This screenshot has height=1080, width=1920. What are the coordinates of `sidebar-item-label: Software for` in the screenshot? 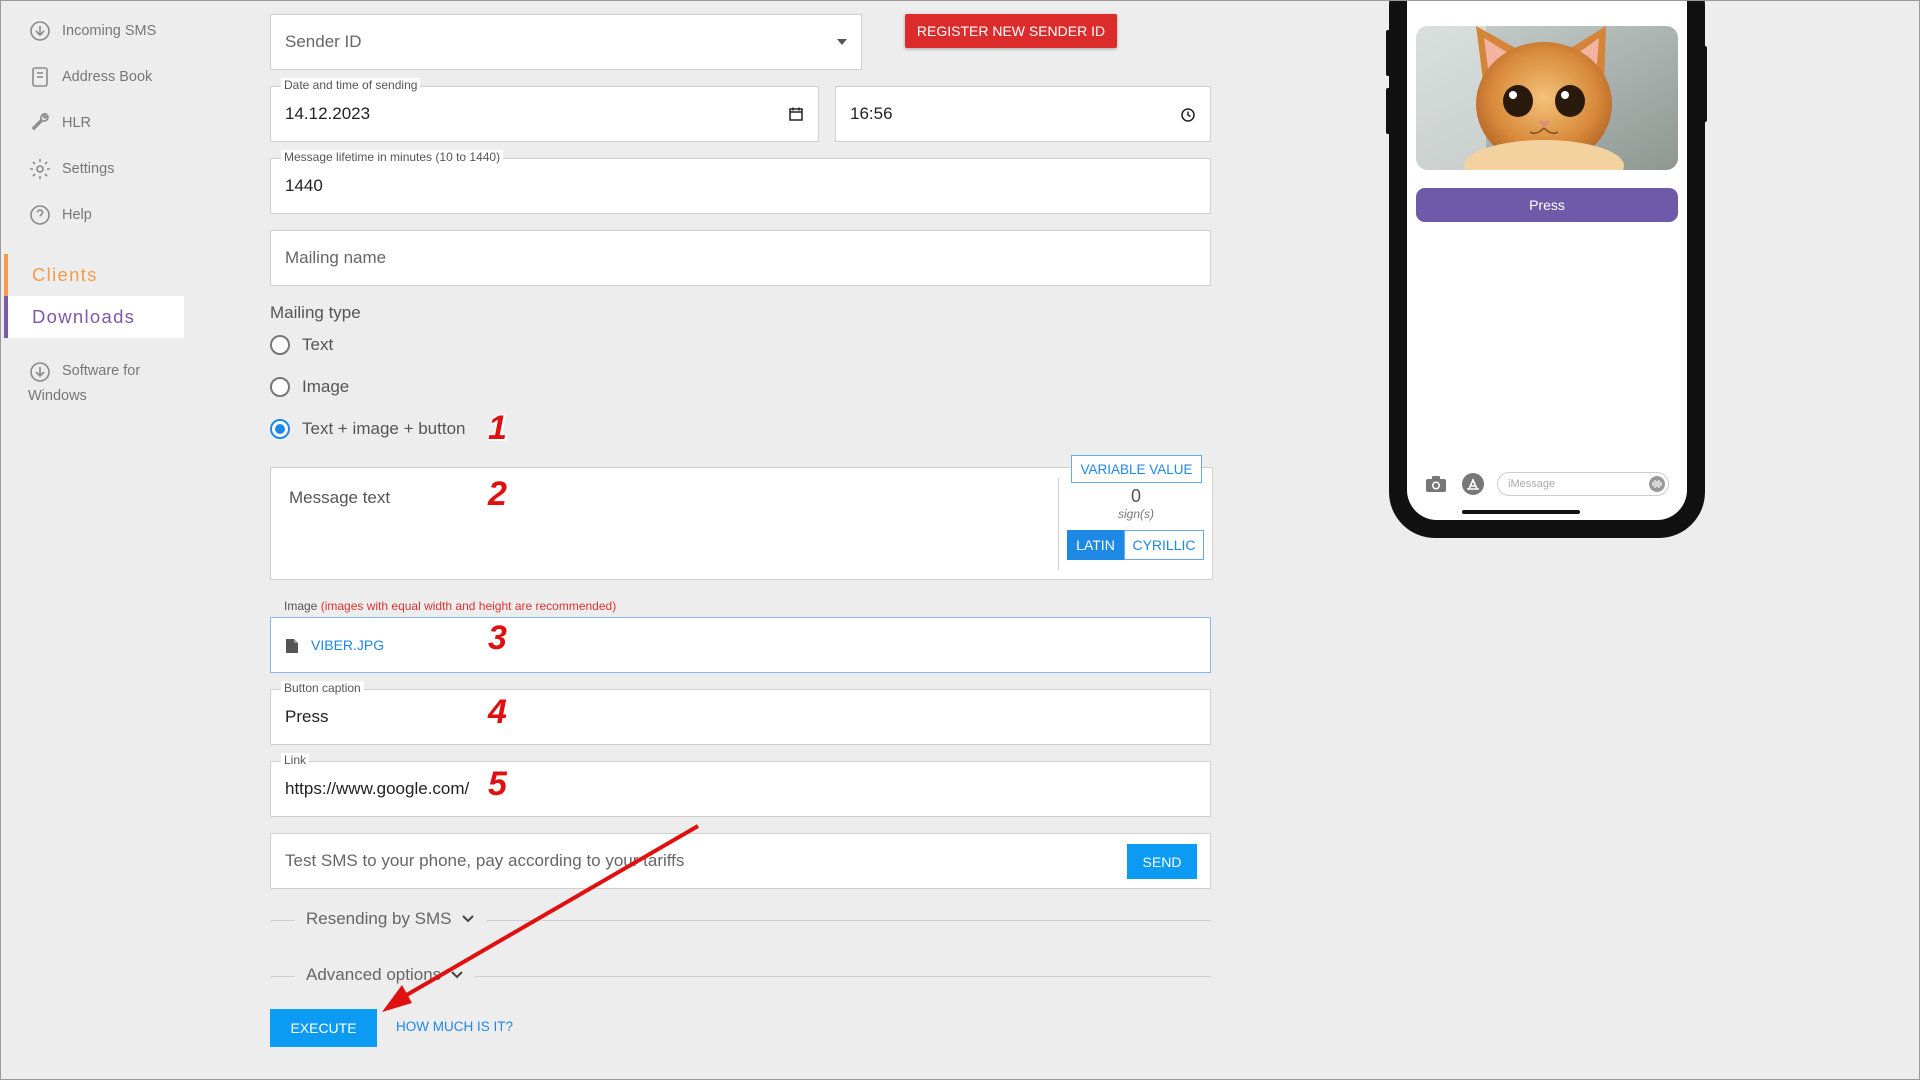 It's located at (101, 371).